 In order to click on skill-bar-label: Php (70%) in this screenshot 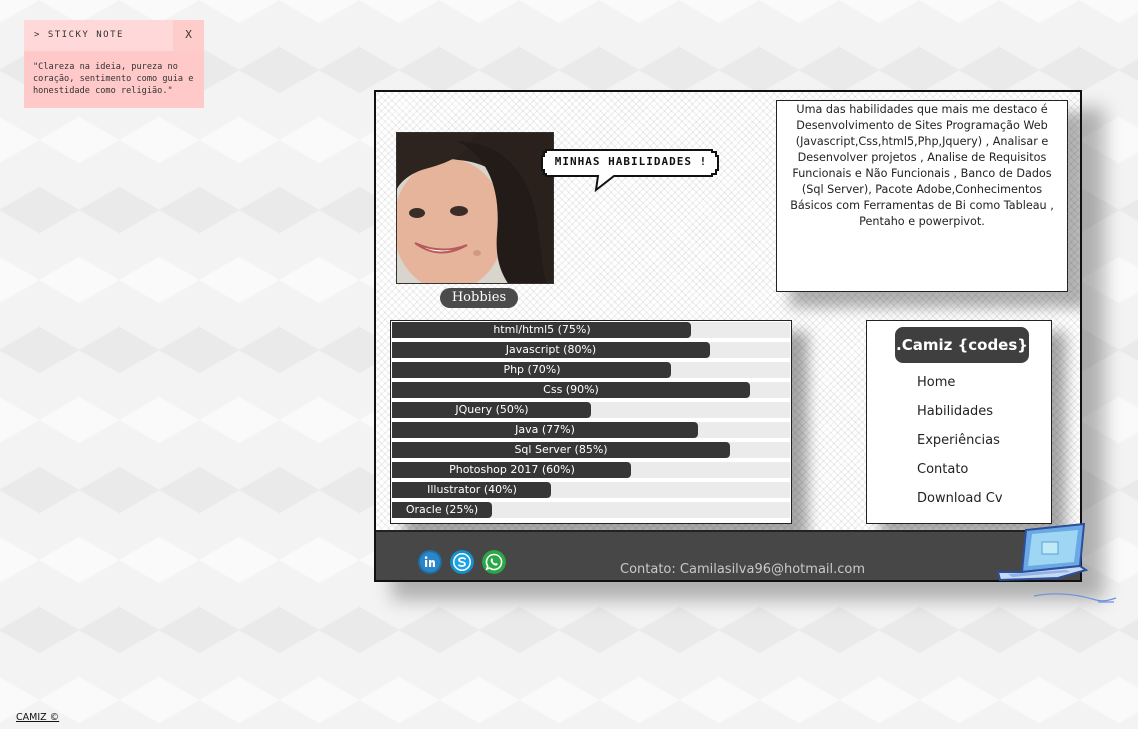, I will do `click(532, 369)`.